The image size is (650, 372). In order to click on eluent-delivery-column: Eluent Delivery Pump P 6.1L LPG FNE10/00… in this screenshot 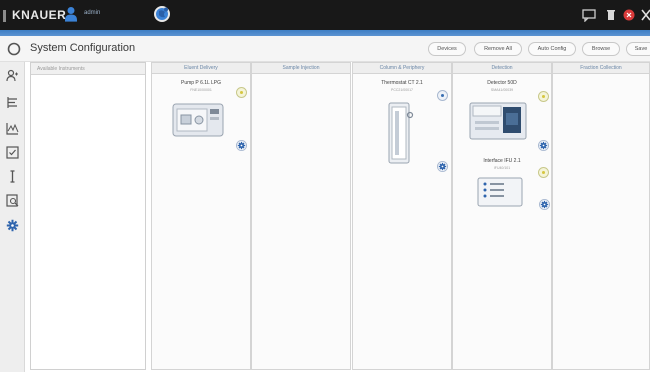, I will do `click(201, 216)`.